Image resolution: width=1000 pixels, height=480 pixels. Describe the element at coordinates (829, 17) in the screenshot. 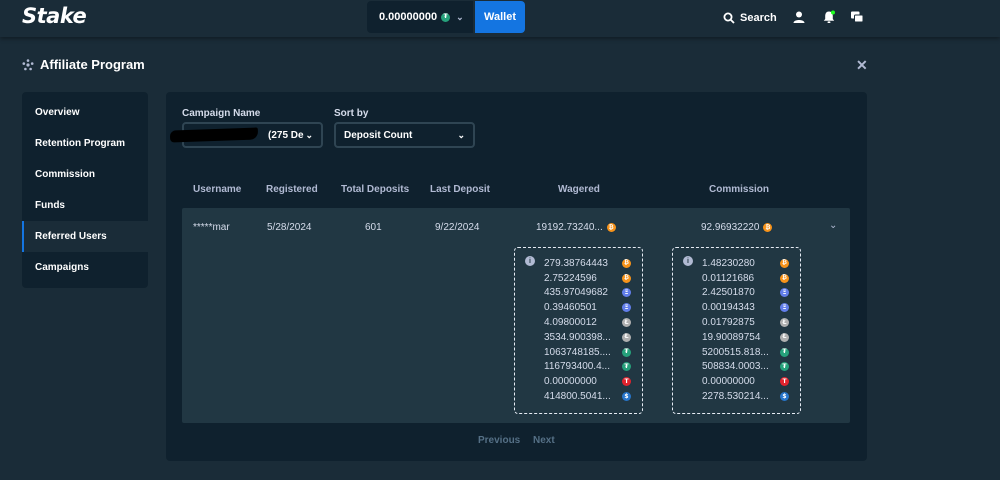

I see `notification-bell-icon` at that location.